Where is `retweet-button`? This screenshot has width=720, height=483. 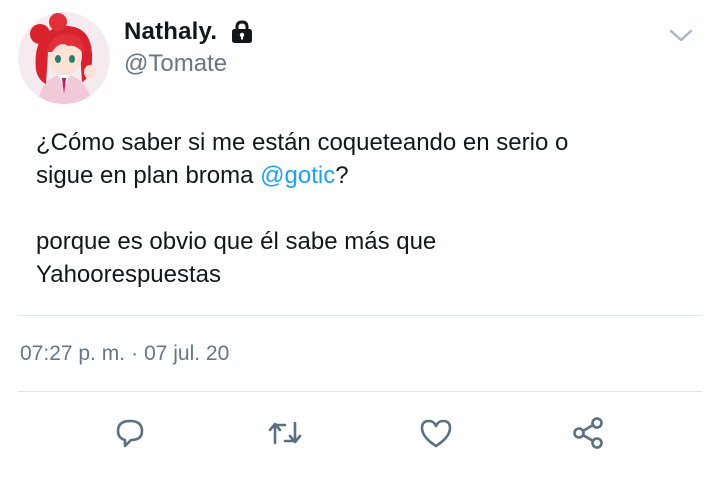
retweet-button is located at coordinates (285, 433).